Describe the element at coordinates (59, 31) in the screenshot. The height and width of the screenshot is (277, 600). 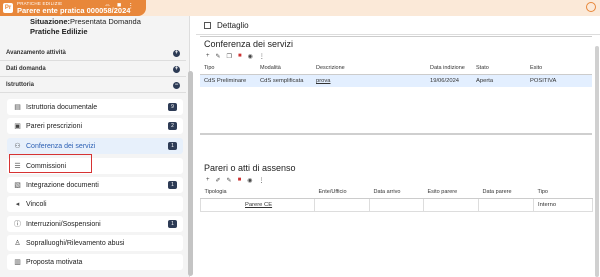
I see `practice-category: Pratiche Edilizie` at that location.